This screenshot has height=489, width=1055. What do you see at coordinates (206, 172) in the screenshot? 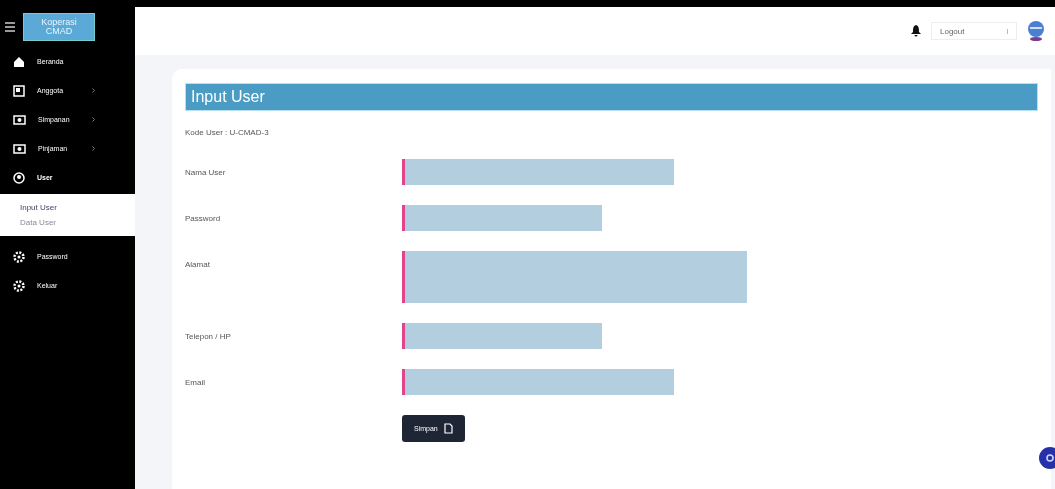
I see `field-label: Nama User` at bounding box center [206, 172].